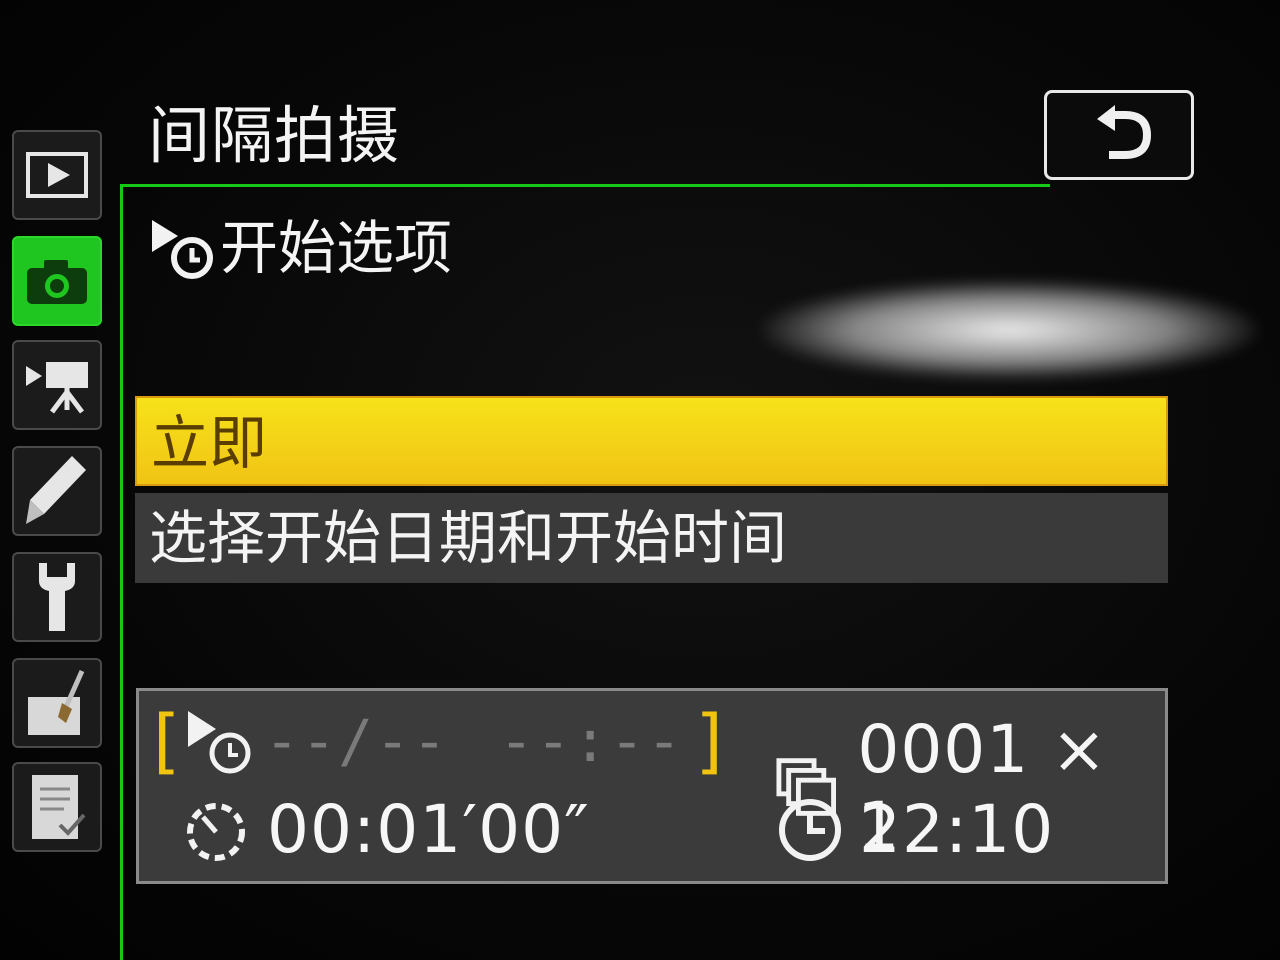  I want to click on tab-playback-menu, so click(57, 175).